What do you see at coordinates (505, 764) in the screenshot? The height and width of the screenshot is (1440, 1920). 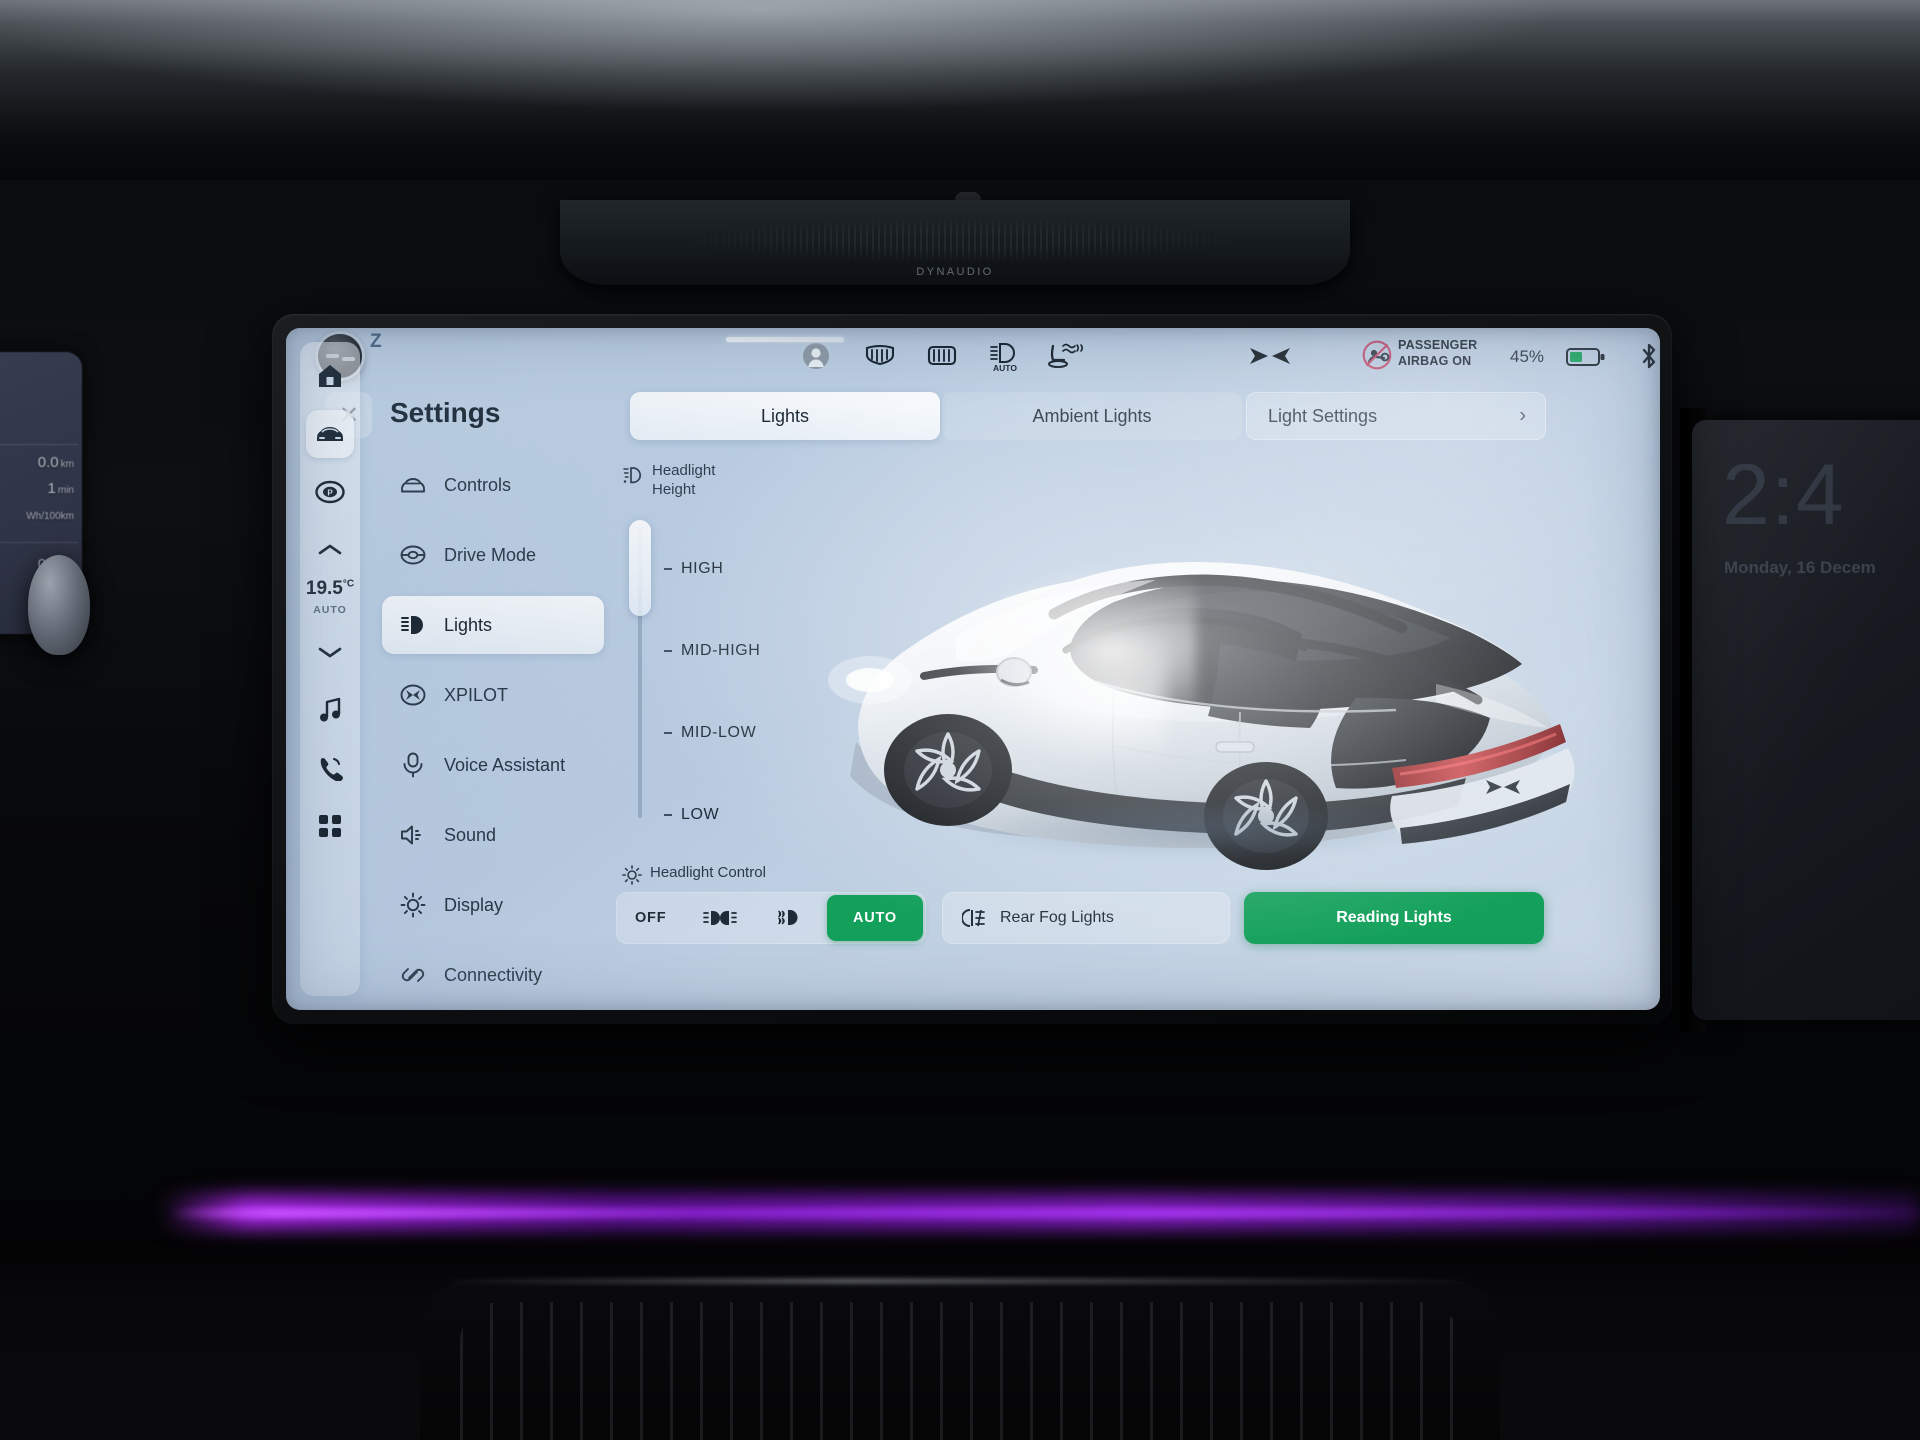 I see `menu-item-label: Voice Assistant` at bounding box center [505, 764].